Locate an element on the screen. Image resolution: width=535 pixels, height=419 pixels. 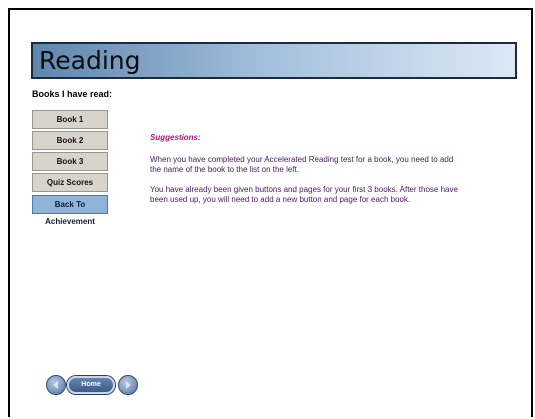
arrow-left-icon is located at coordinates (55, 385).